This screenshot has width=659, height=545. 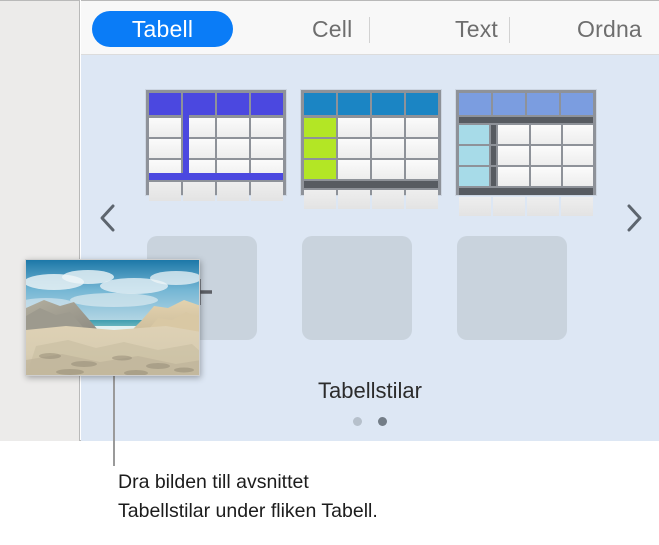 I want to click on table-accent-vertical-line, so click(x=186, y=146).